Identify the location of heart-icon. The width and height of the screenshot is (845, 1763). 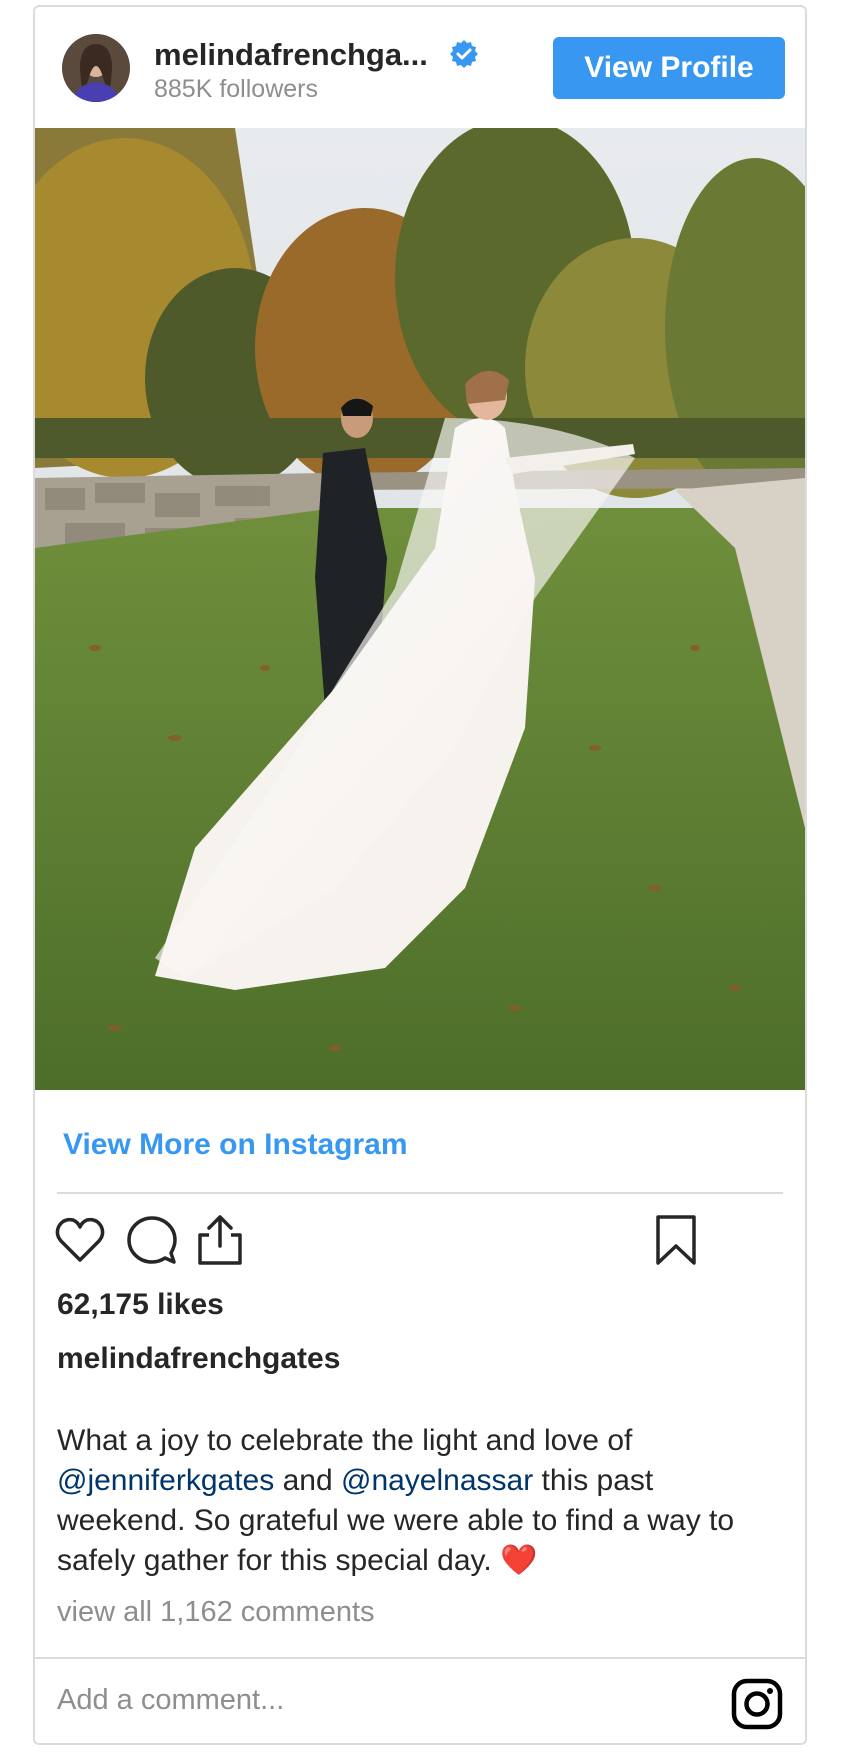
(80, 1240).